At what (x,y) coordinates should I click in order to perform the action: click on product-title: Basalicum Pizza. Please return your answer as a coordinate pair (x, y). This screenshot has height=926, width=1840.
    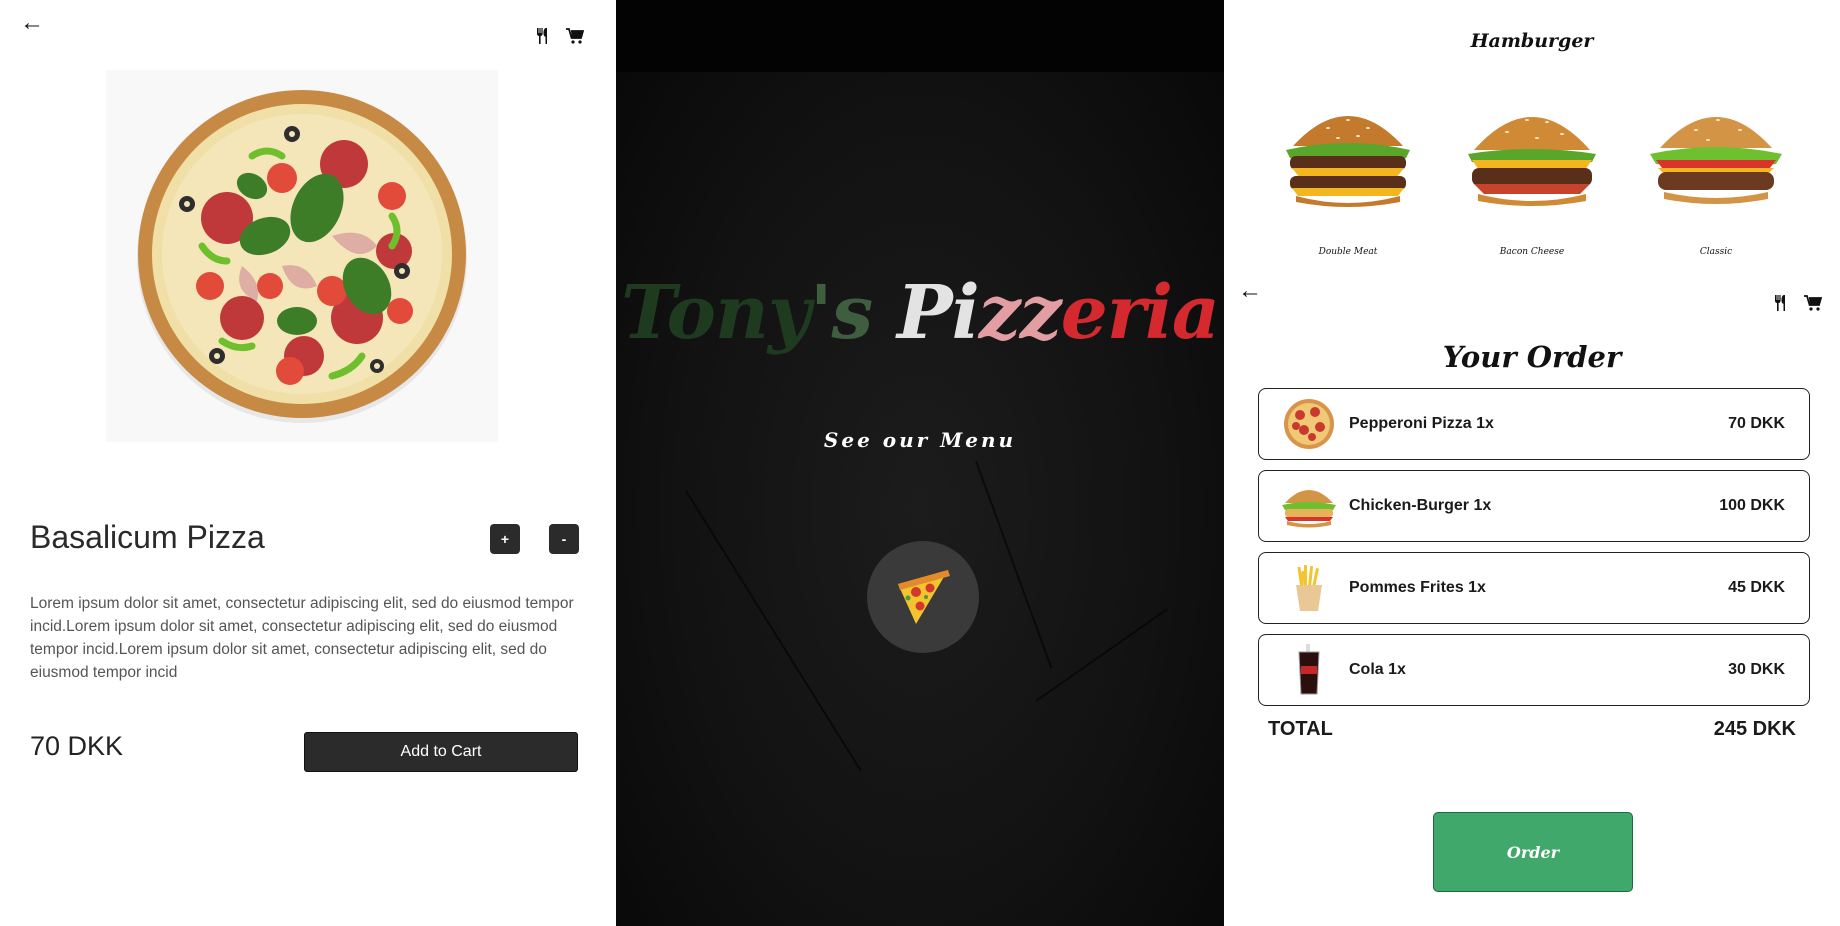
    Looking at the image, I should click on (147, 537).